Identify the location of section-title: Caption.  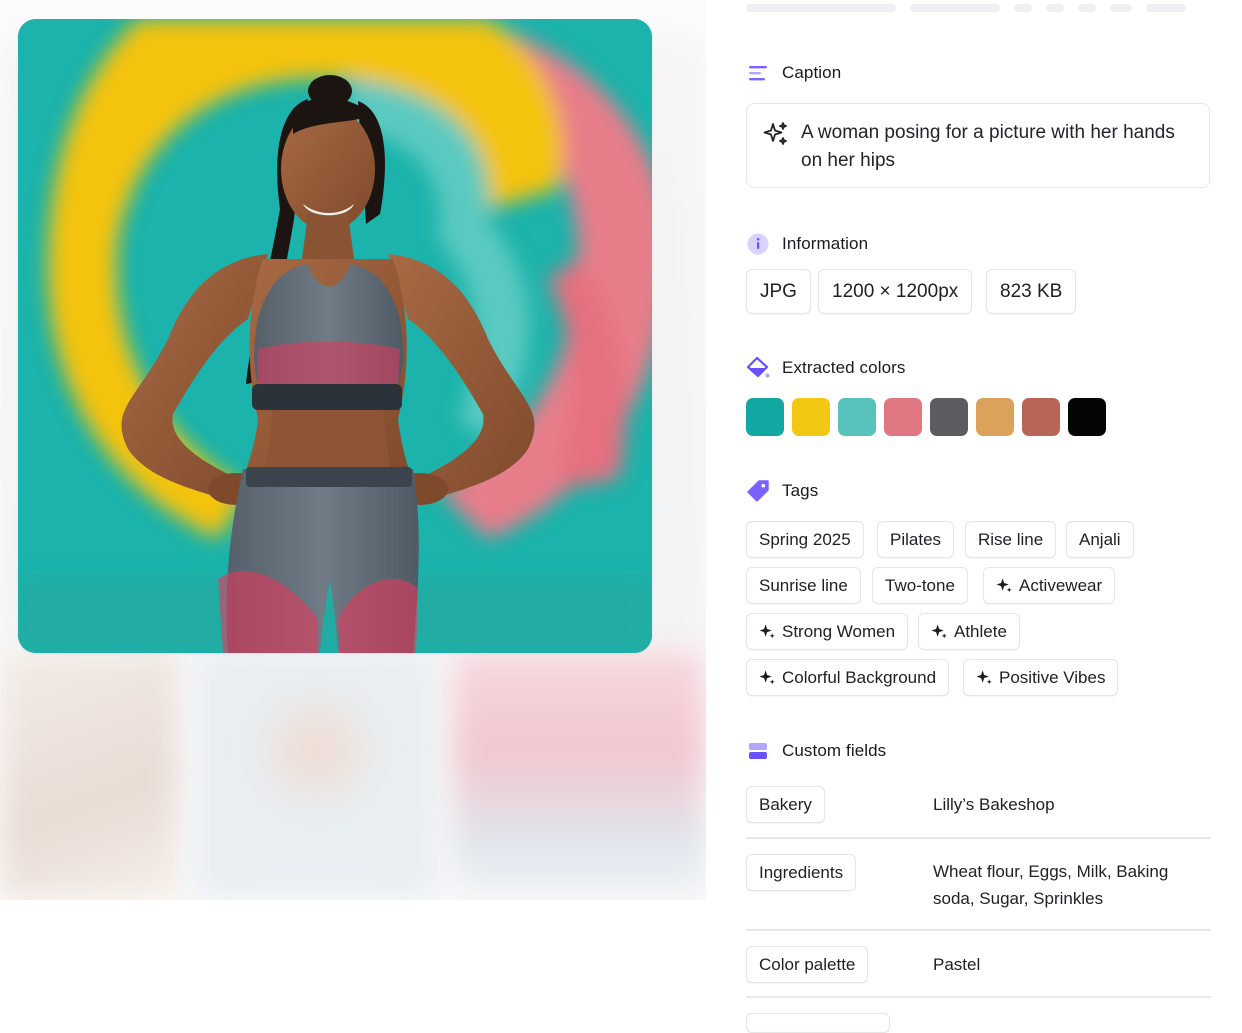
(812, 72).